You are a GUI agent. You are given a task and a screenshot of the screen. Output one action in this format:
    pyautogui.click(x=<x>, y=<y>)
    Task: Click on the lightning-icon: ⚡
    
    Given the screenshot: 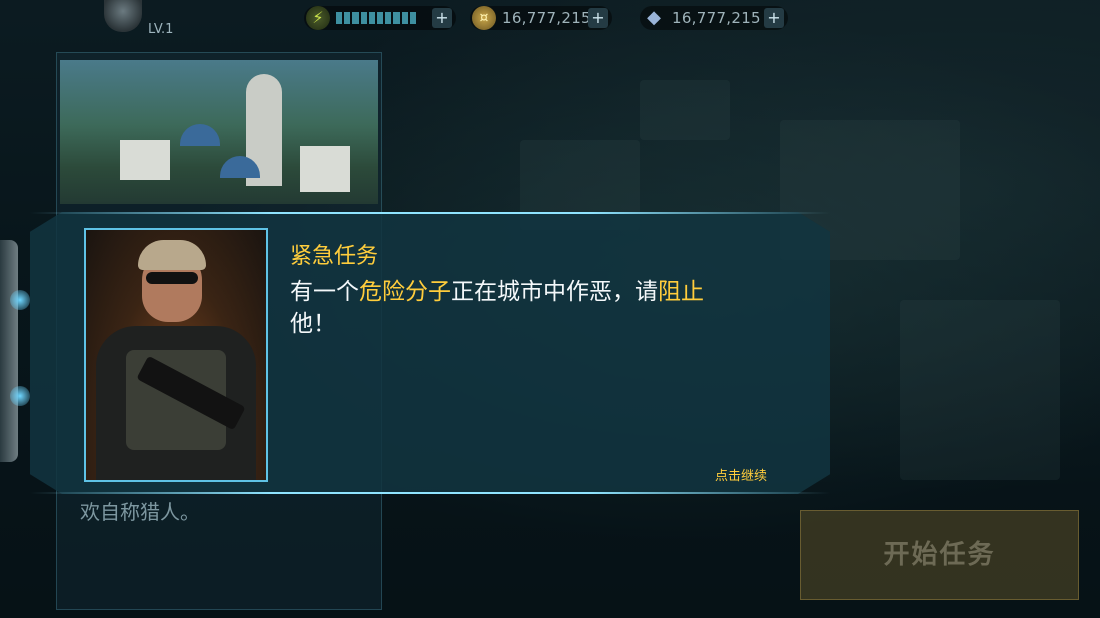 What is the action you would take?
    pyautogui.click(x=318, y=18)
    